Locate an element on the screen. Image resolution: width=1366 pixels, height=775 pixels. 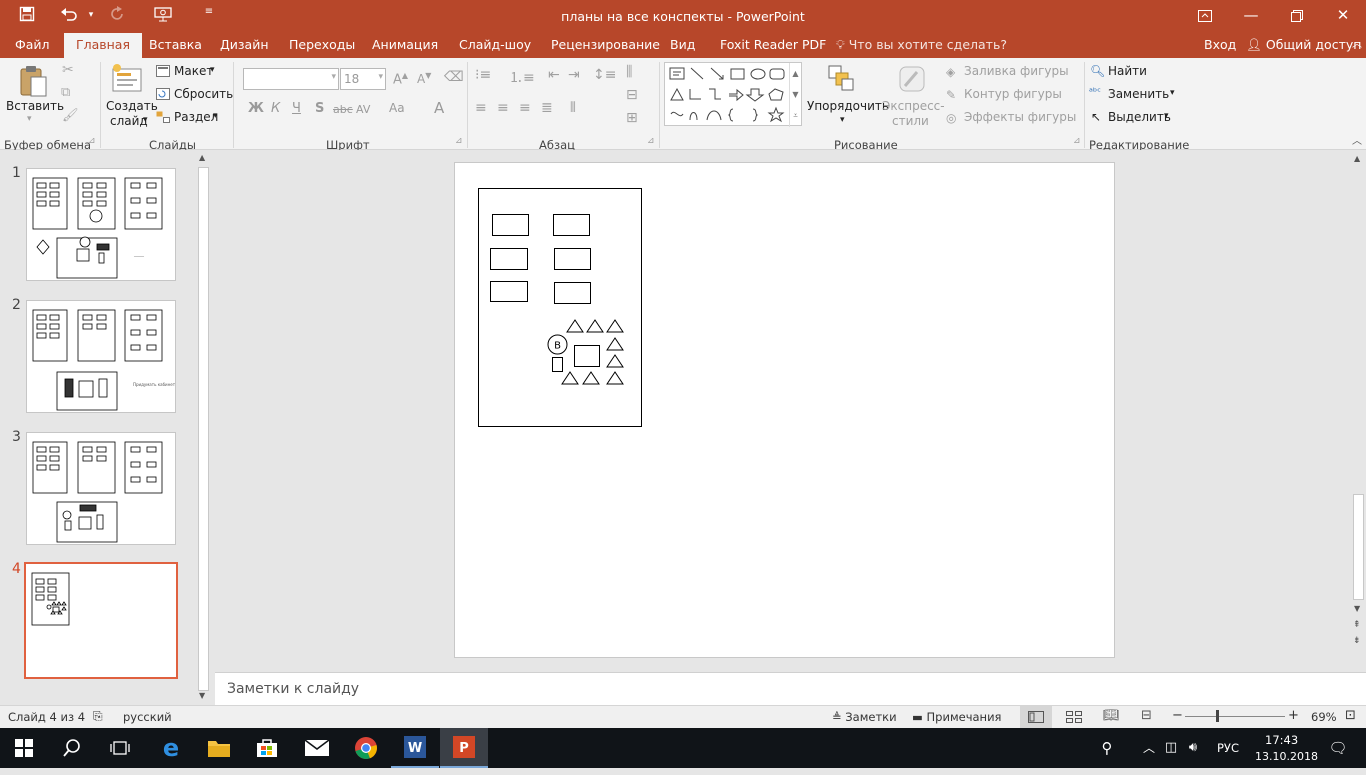
decrease-font-icon: A▼ is located at coordinates (424, 78).